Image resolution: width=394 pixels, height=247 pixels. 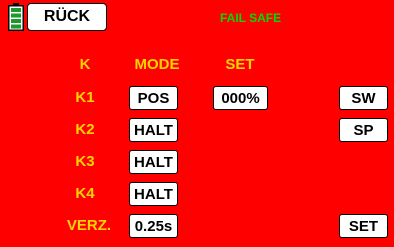 I want to click on column-header-set: SET, so click(x=240, y=64).